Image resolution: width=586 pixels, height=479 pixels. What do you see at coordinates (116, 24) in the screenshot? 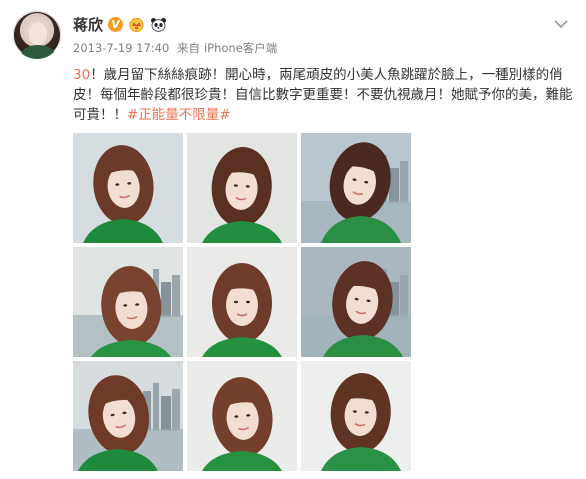
I see `verified-v-icon: V` at bounding box center [116, 24].